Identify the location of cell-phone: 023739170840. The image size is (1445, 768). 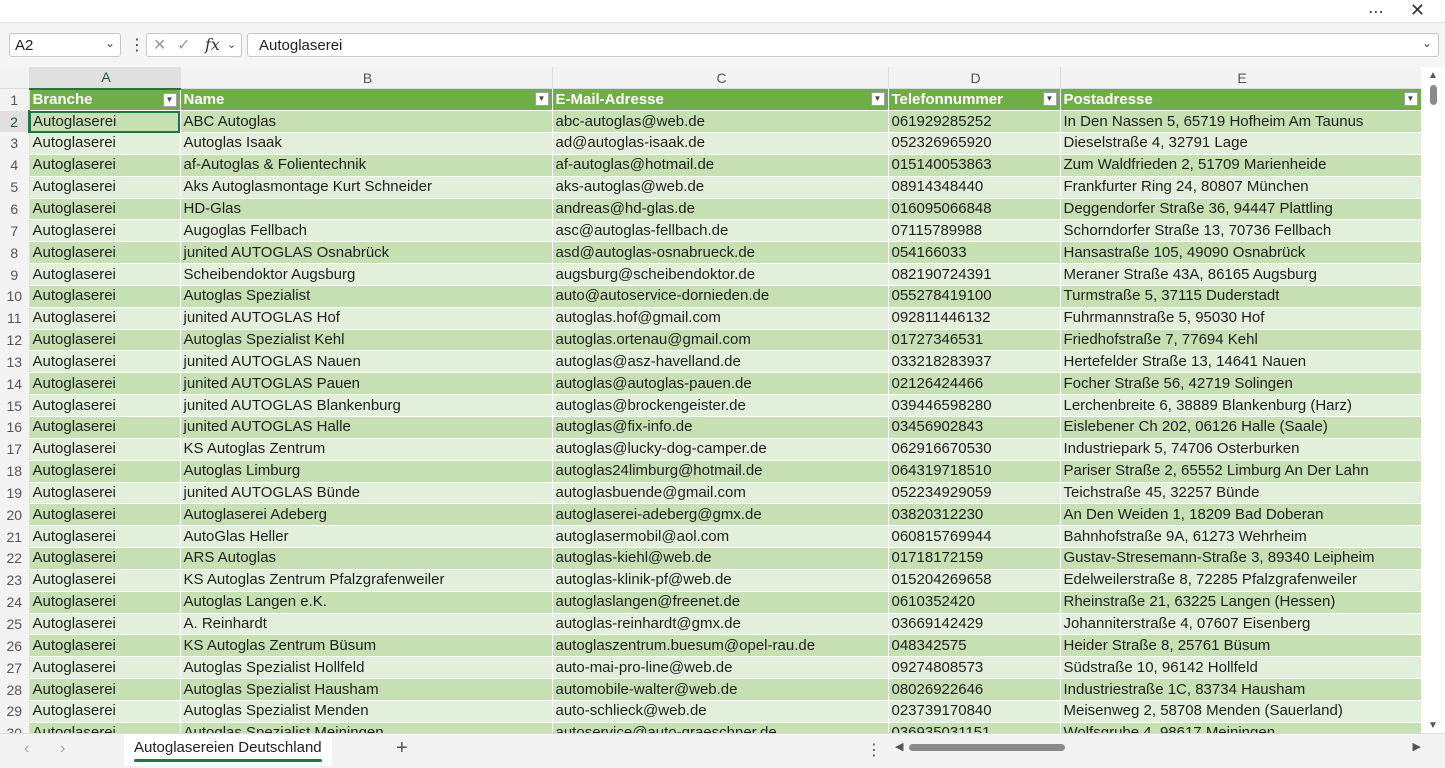
(974, 711).